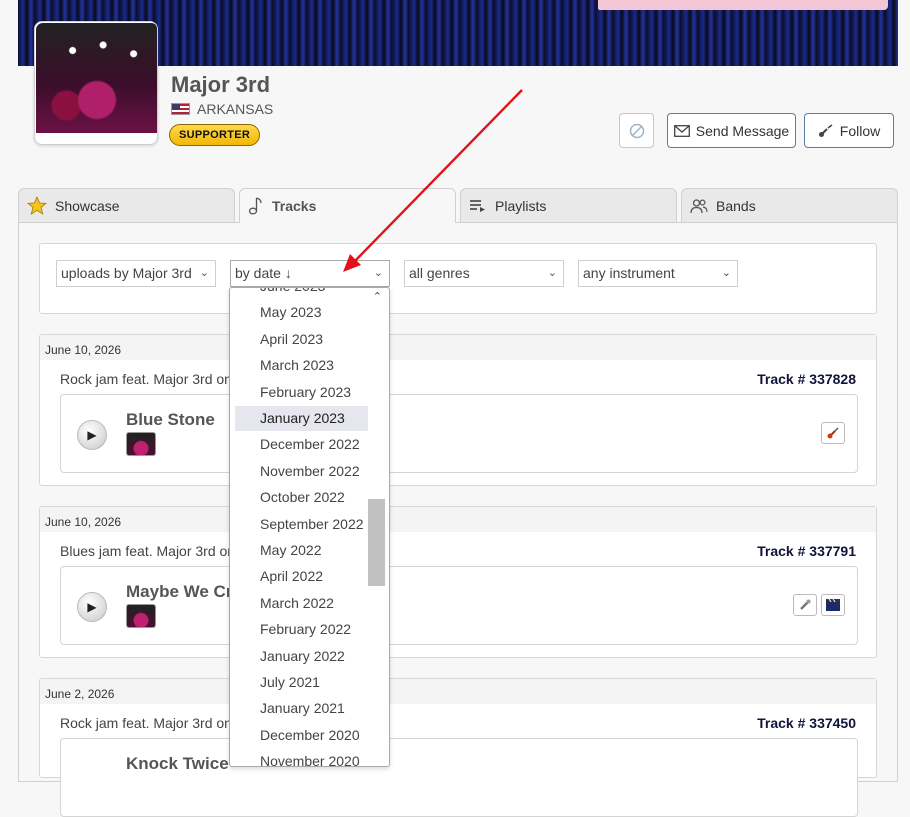  What do you see at coordinates (235, 109) in the screenshot?
I see `location-label: ARKANSAS` at bounding box center [235, 109].